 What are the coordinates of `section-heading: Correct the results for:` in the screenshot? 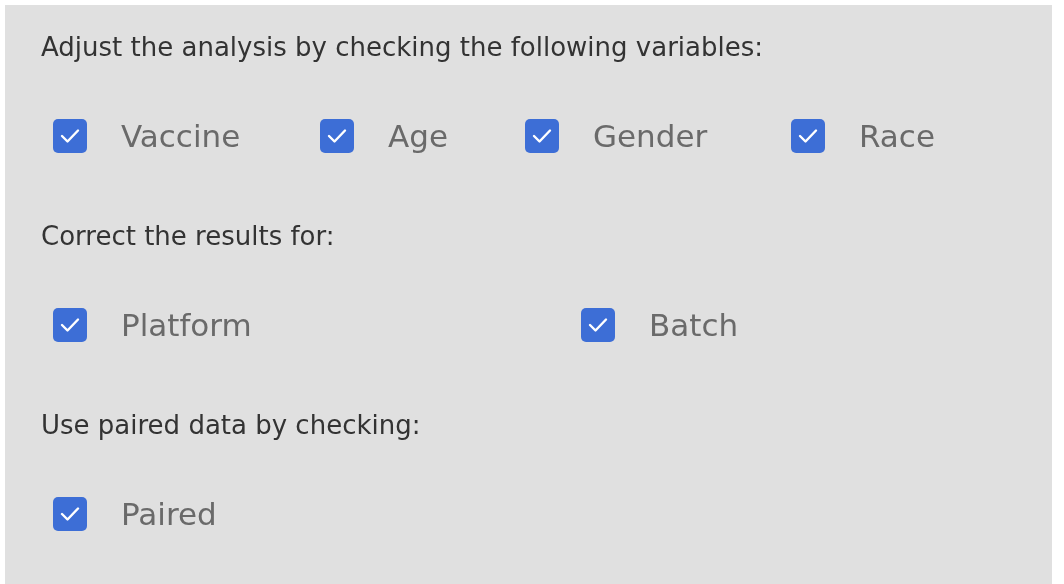 It's located at (188, 236).